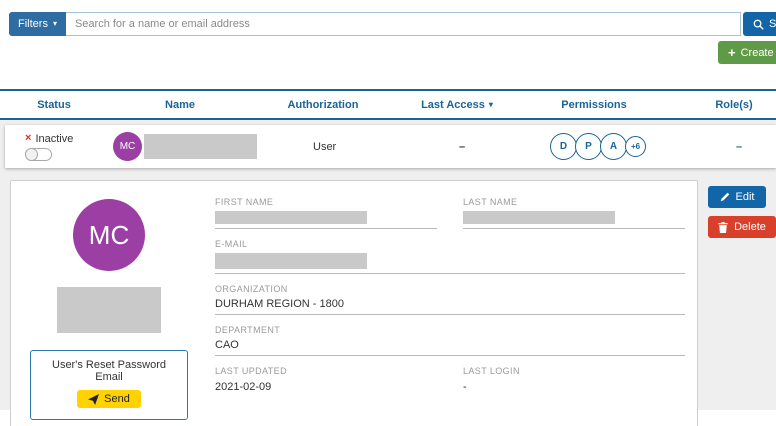 Image resolution: width=776 pixels, height=426 pixels. What do you see at coordinates (635, 146) in the screenshot?
I see `permission-more-badge: +6` at bounding box center [635, 146].